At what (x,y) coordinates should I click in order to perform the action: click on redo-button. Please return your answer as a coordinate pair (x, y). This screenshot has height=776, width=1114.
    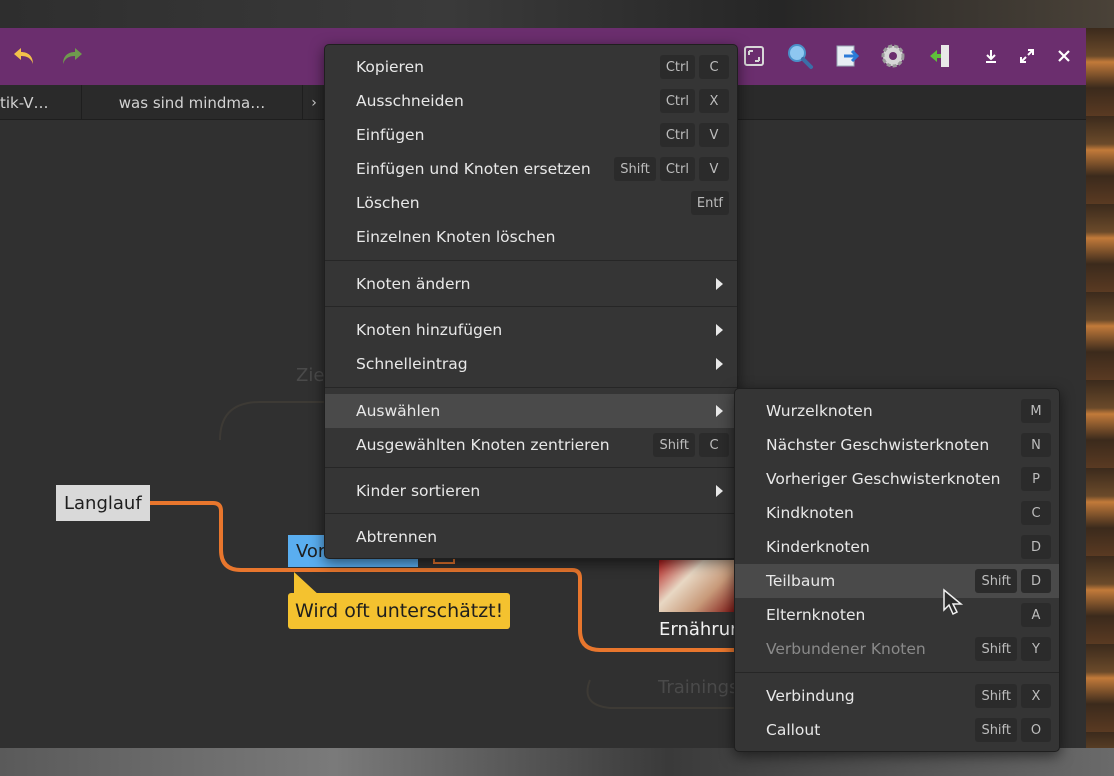
    Looking at the image, I should click on (71, 56).